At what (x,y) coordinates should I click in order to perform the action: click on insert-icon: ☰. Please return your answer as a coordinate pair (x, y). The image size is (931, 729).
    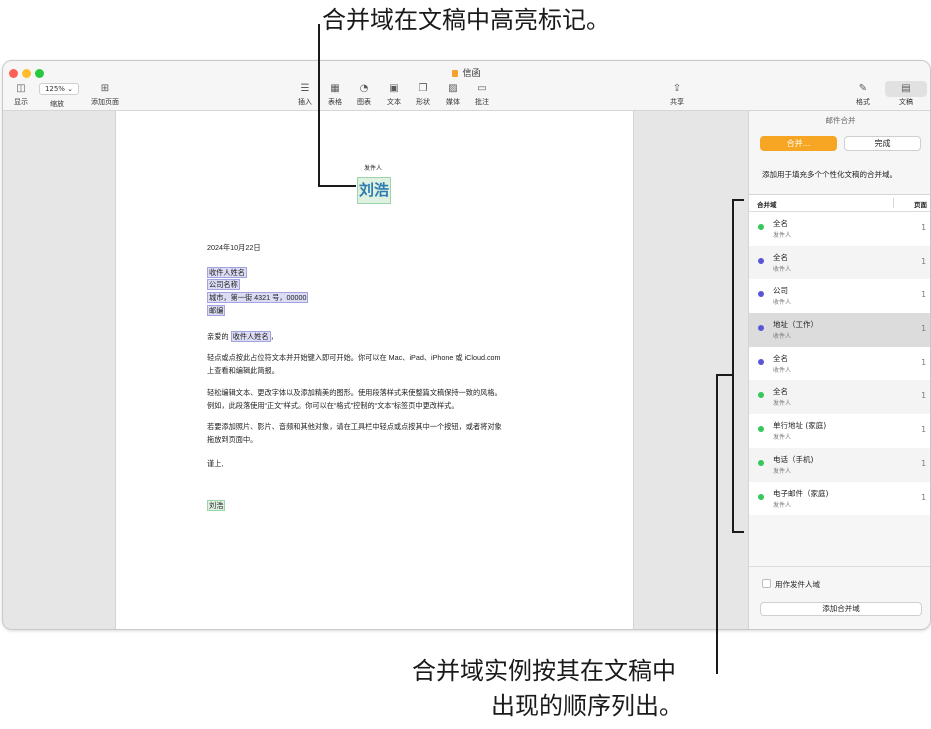
    Looking at the image, I should click on (305, 88).